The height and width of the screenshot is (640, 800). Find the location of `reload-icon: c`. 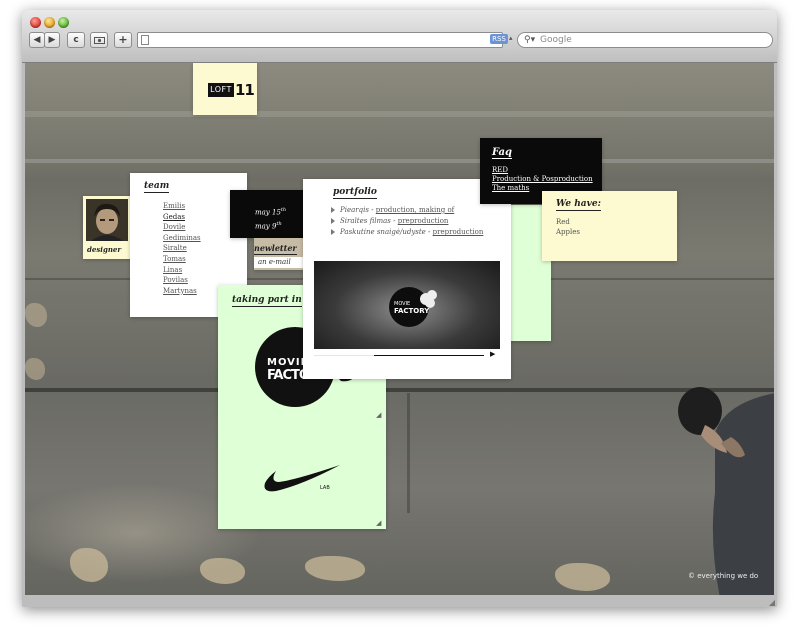

reload-icon: c is located at coordinates (76, 40).